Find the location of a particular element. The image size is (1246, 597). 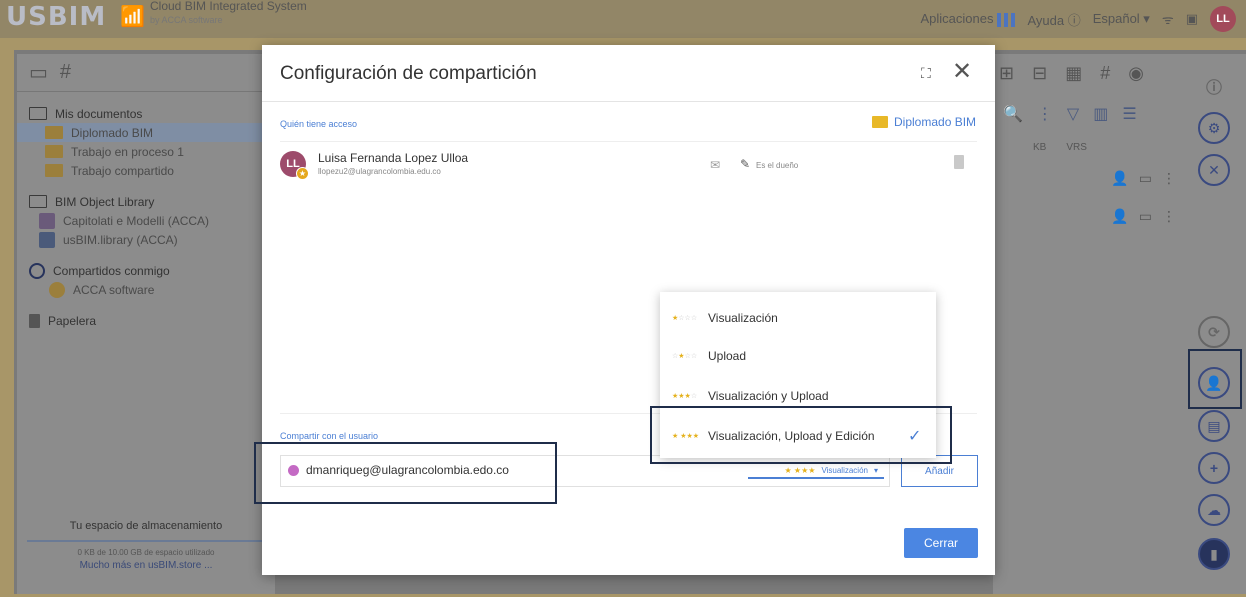

annotation-box-email is located at coordinates (405, 473).